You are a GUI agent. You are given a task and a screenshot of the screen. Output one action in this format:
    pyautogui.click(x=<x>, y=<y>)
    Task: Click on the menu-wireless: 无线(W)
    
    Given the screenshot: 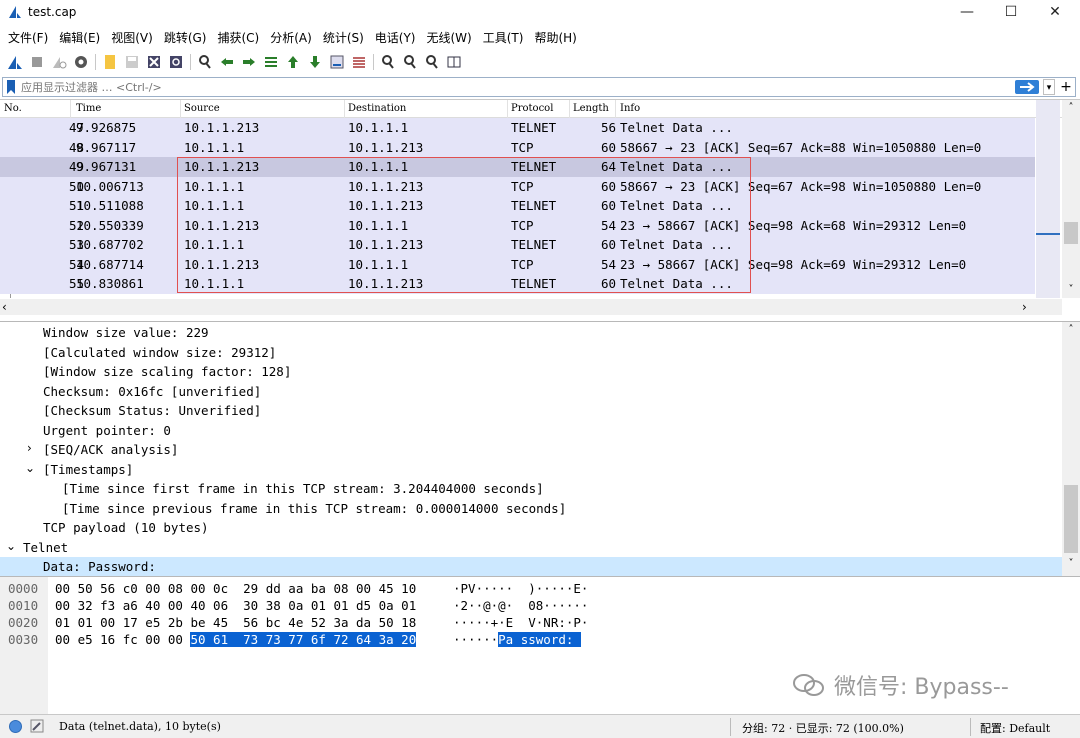 What is the action you would take?
    pyautogui.click(x=453, y=38)
    